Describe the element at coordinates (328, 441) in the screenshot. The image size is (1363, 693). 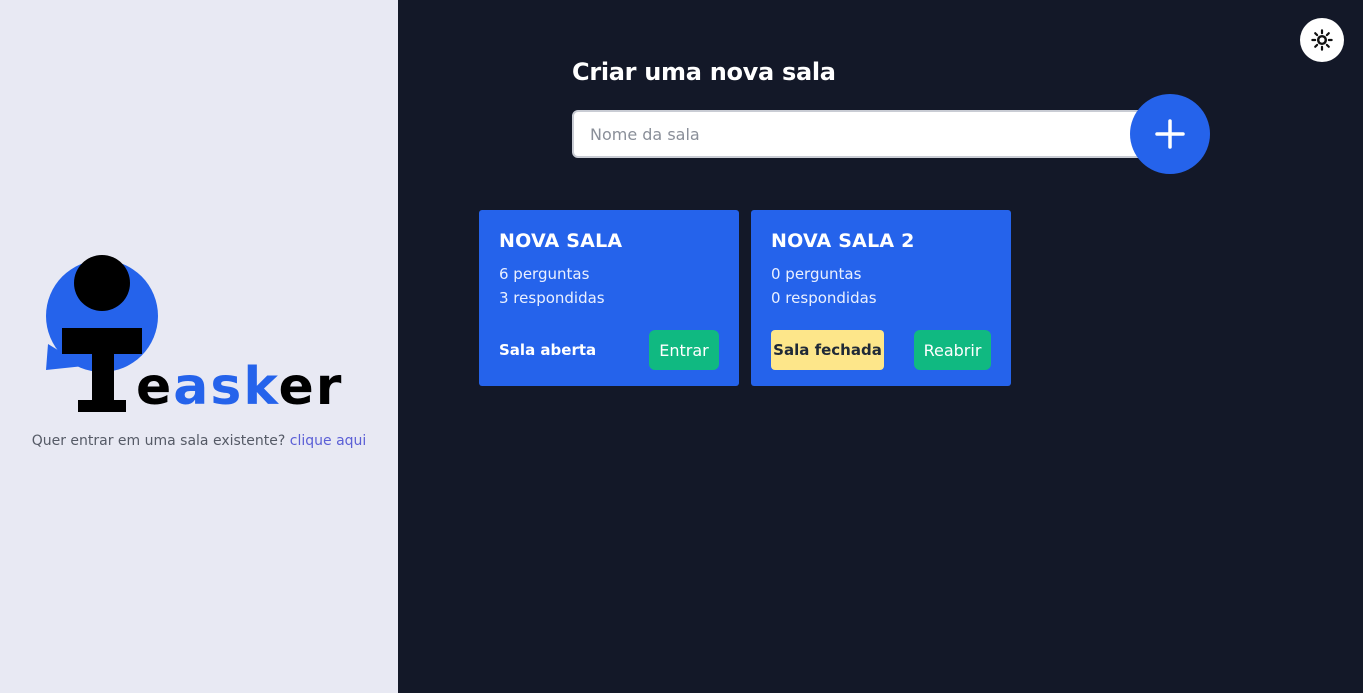
I see `join-link: clique aqui` at that location.